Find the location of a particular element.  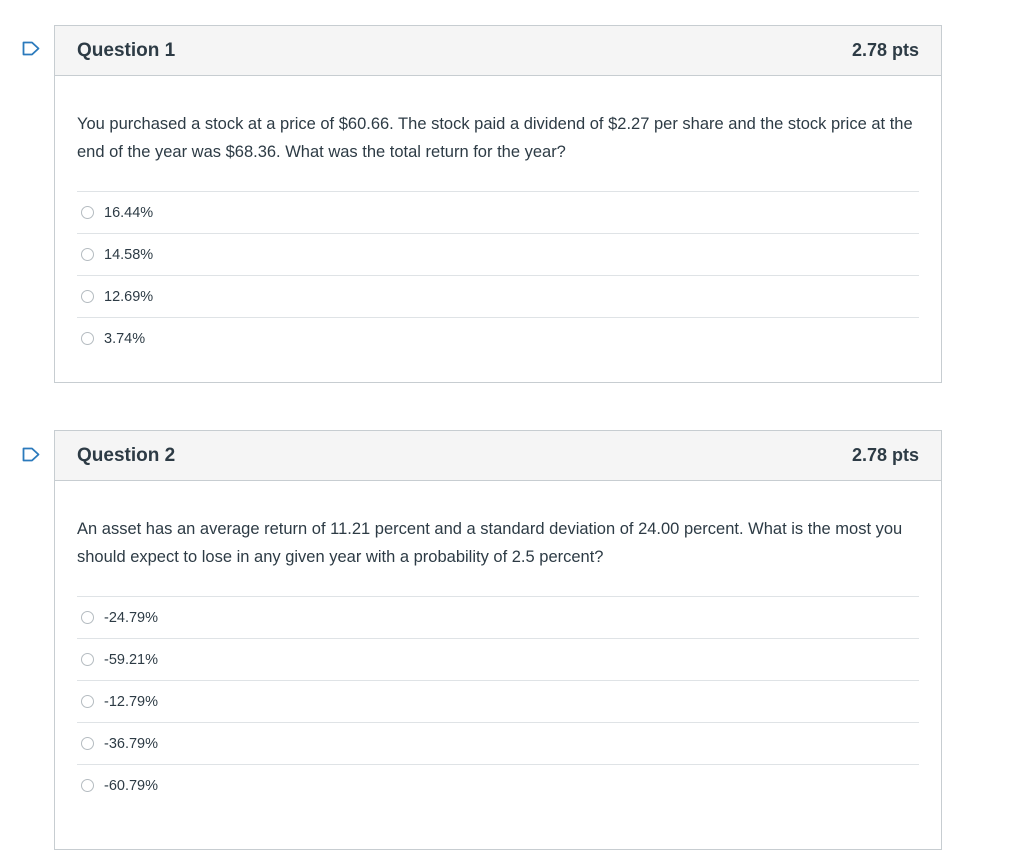

flag-question-1-icon is located at coordinates (31, 48).